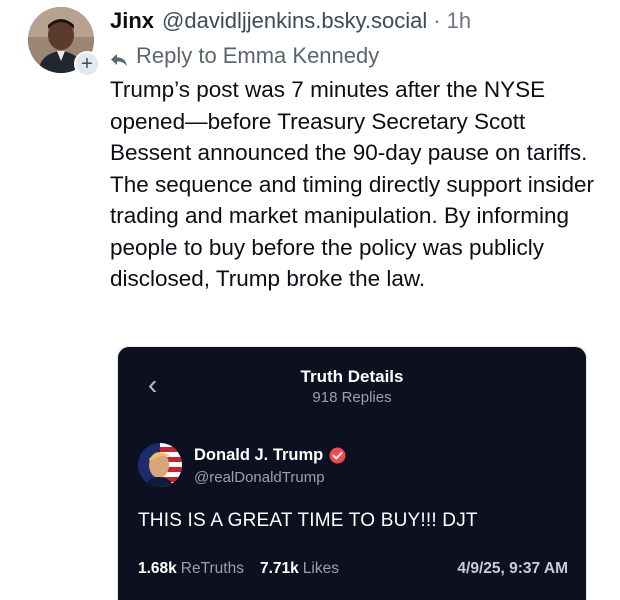  What do you see at coordinates (246, 569) in the screenshot?
I see `embed-stats: 1.68k ReTruths 7.71k Likes` at bounding box center [246, 569].